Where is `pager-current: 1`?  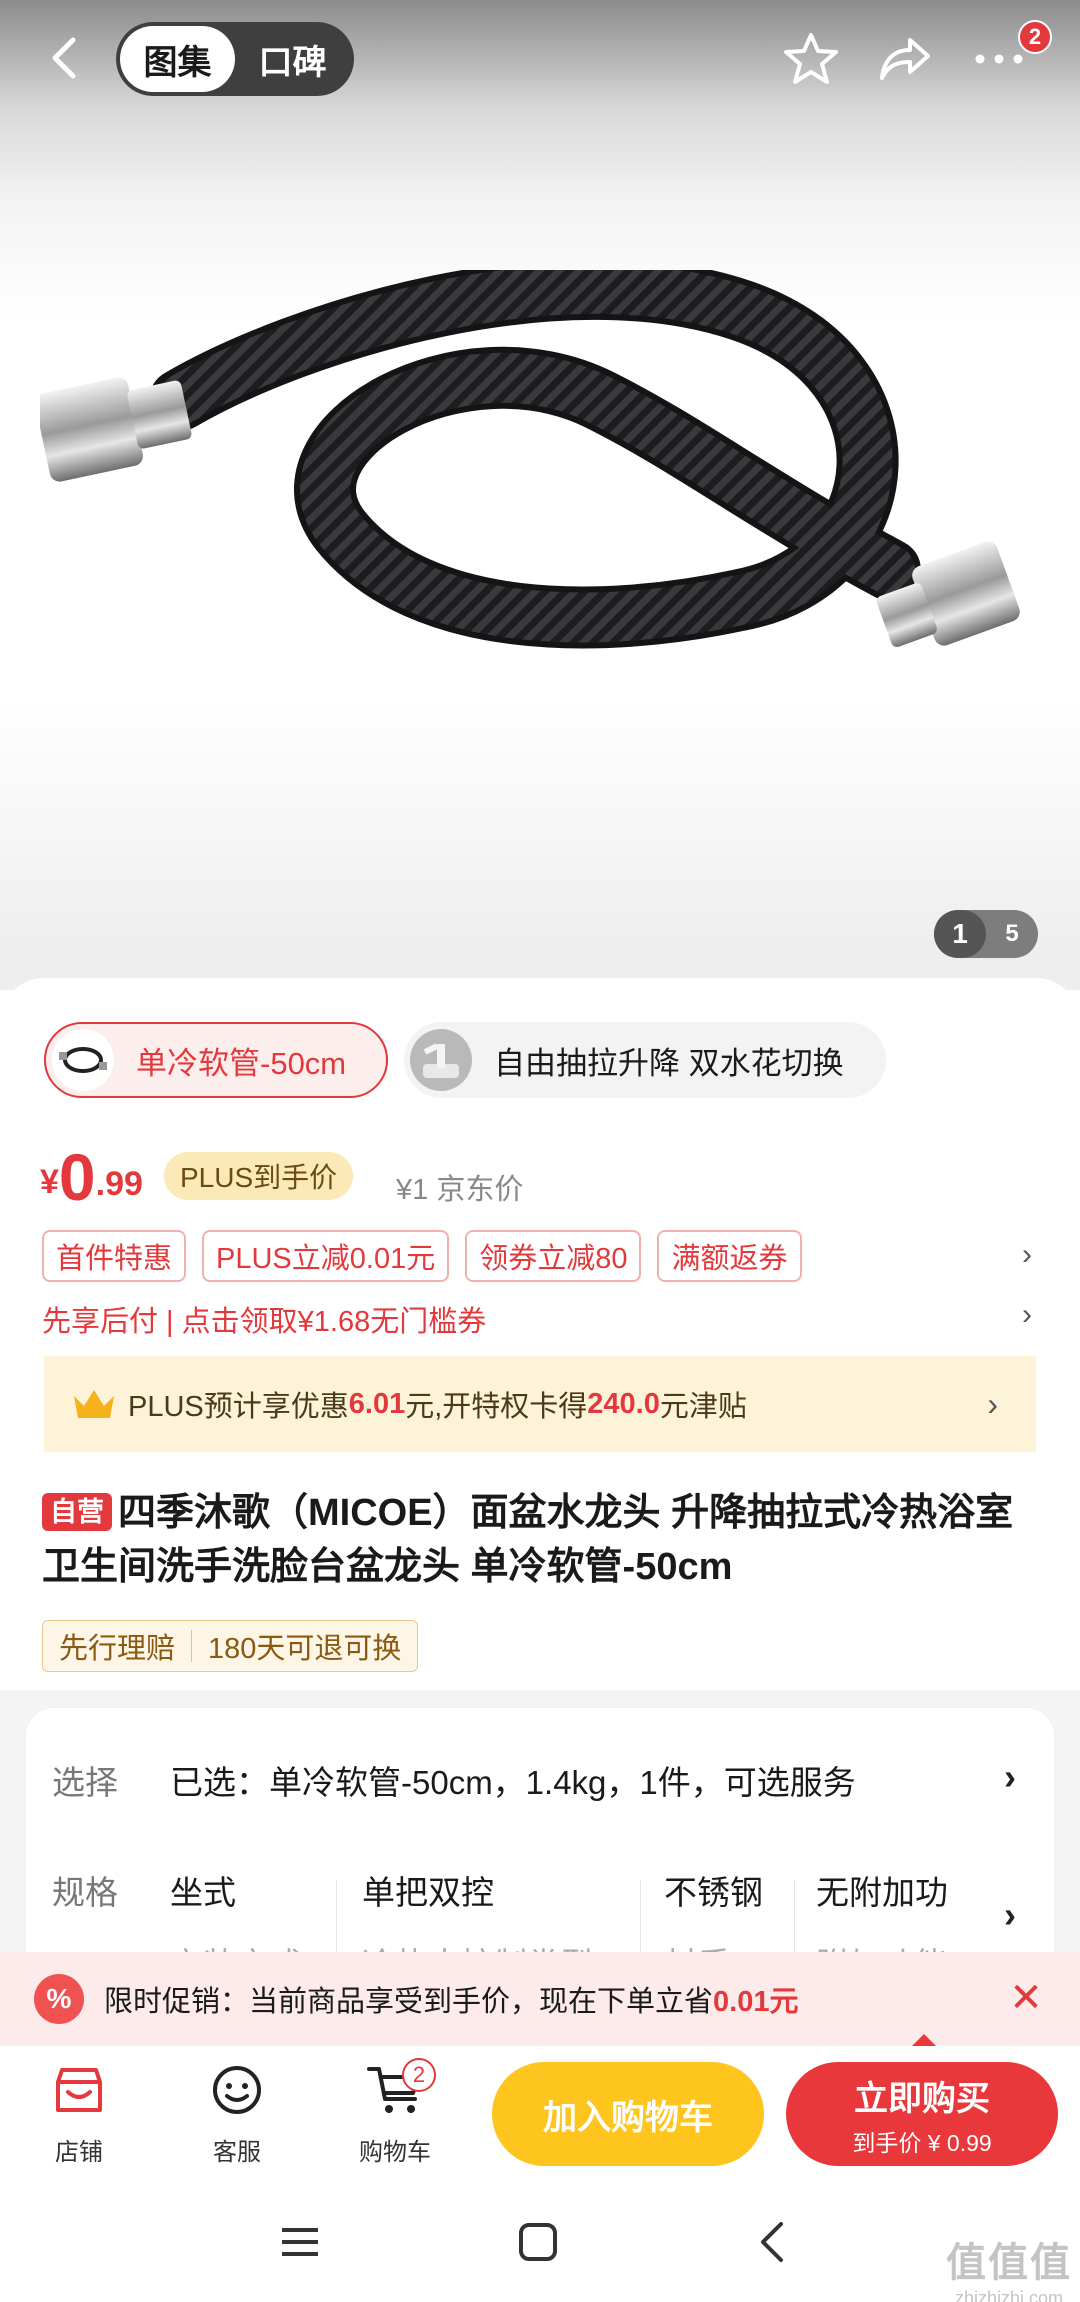
pager-current: 1 is located at coordinates (960, 934).